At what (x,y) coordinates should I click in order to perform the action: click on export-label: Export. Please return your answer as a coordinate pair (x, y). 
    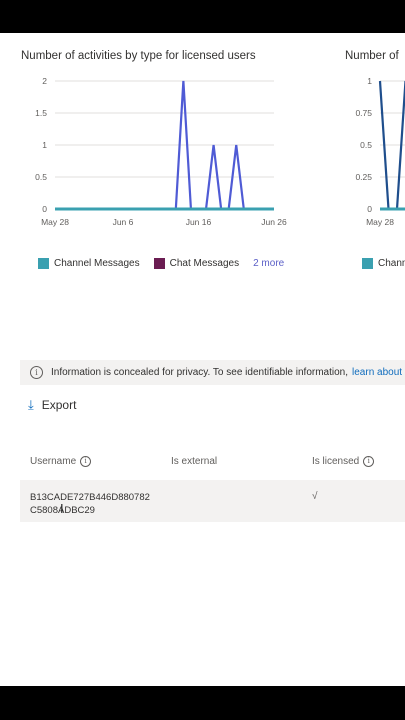
    Looking at the image, I should click on (59, 405).